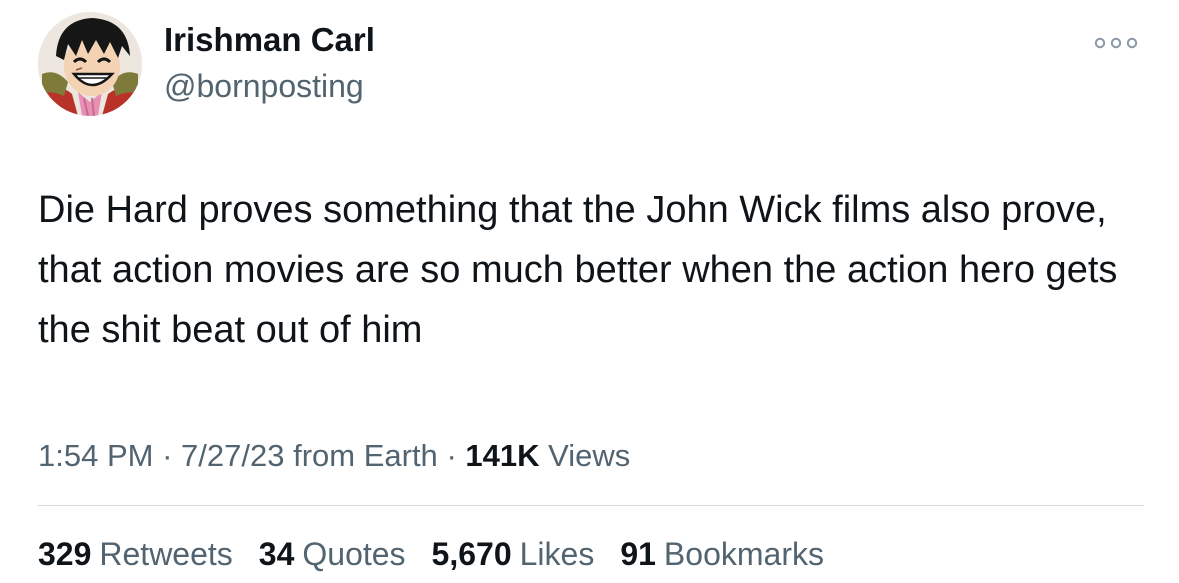 The width and height of the screenshot is (1179, 583). What do you see at coordinates (276, 554) in the screenshot?
I see `quotes-count: 34` at bounding box center [276, 554].